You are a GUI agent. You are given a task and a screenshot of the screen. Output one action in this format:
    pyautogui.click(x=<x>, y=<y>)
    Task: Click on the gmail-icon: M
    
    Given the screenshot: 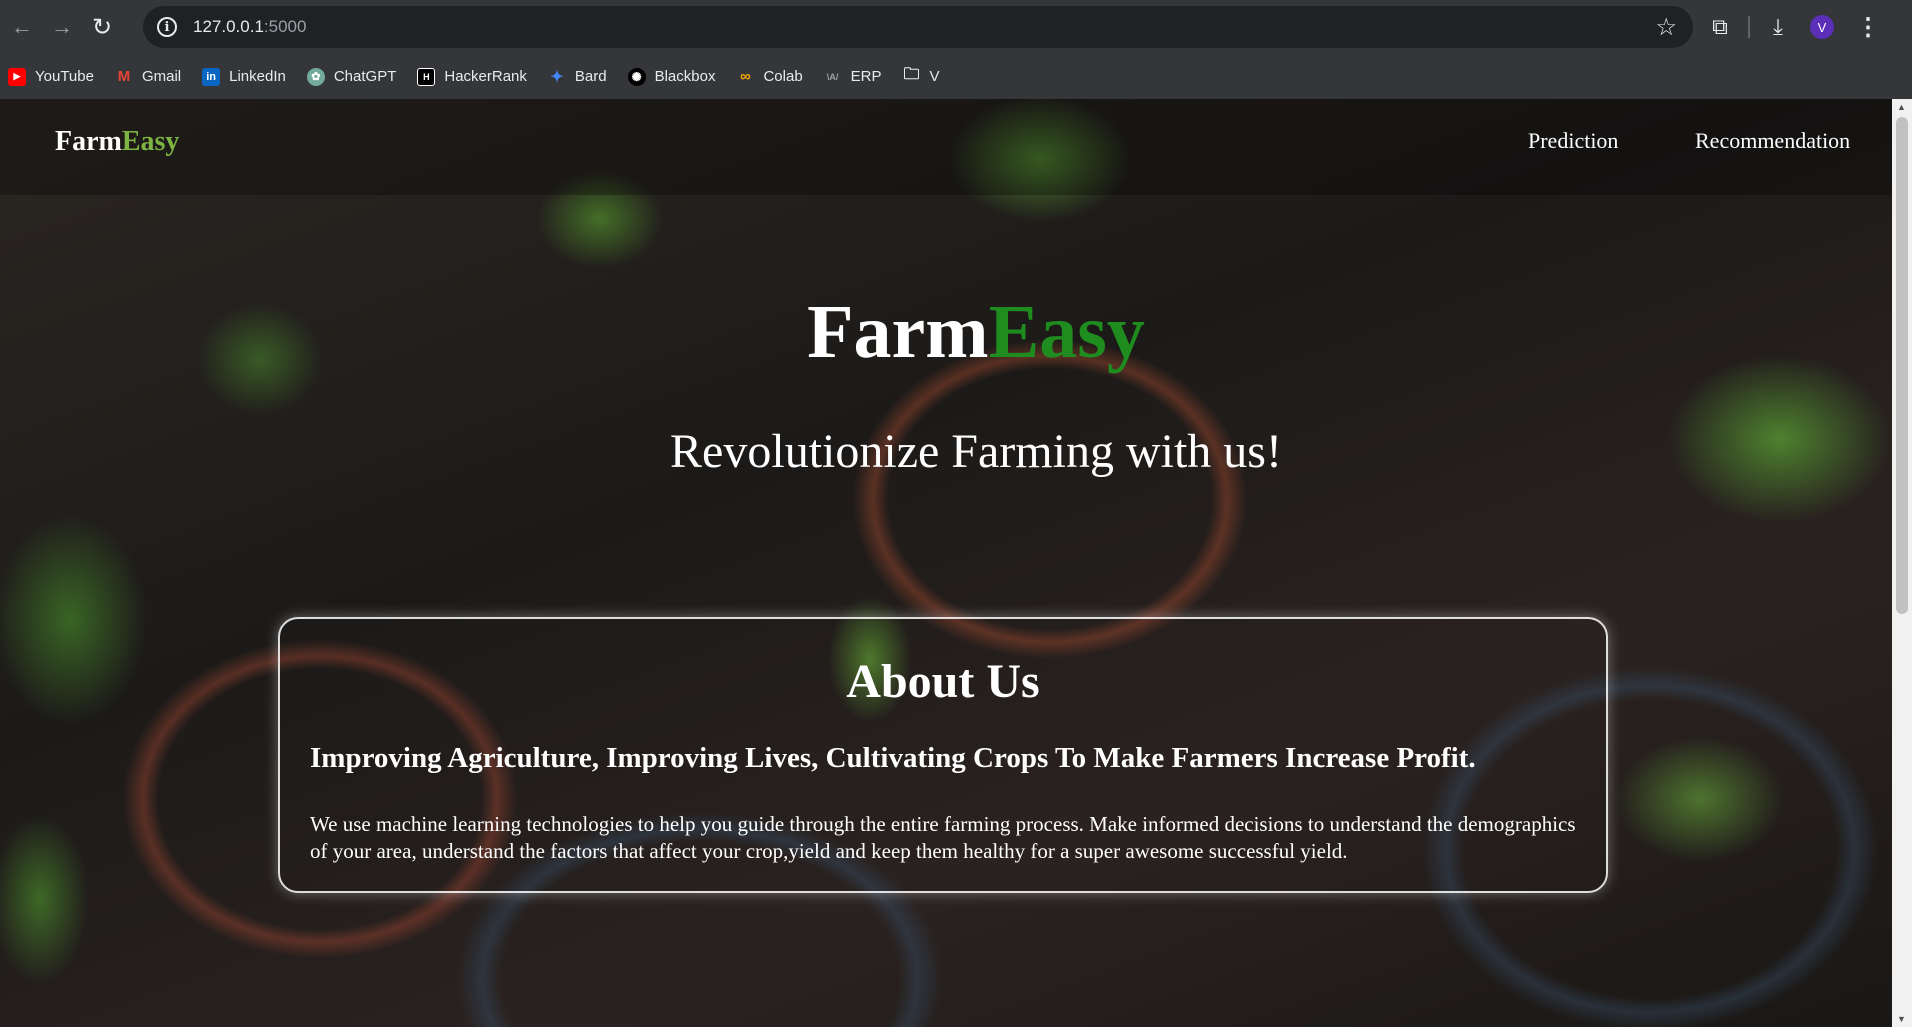 What is the action you would take?
    pyautogui.click(x=124, y=76)
    